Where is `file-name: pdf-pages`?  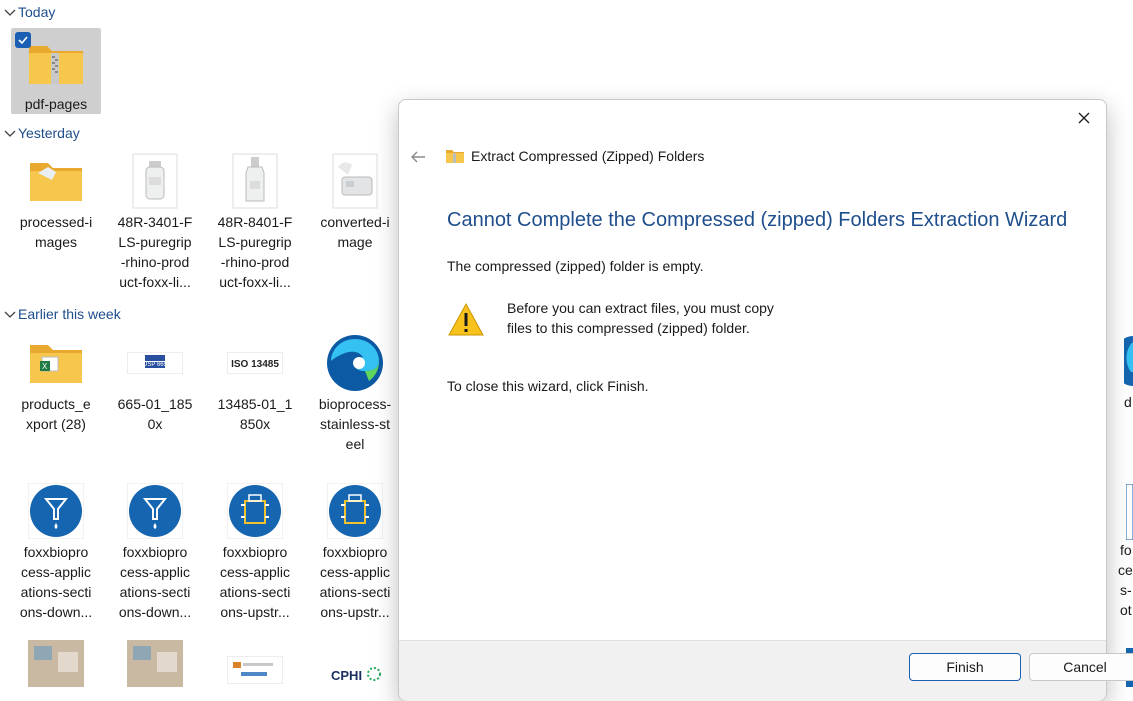 file-name: pdf-pages is located at coordinates (56, 104).